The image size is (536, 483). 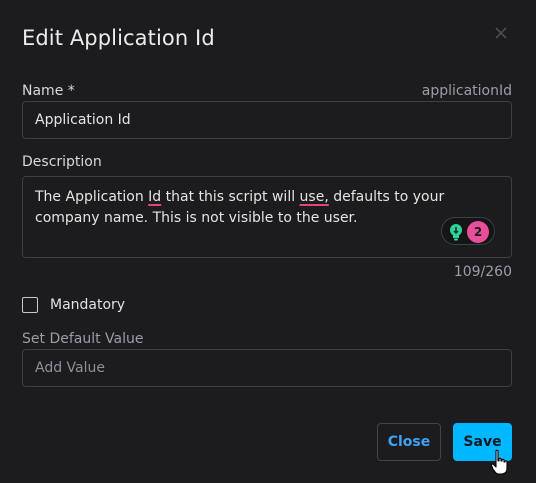 I want to click on dialog-title: Edit Application Id, so click(x=118, y=38).